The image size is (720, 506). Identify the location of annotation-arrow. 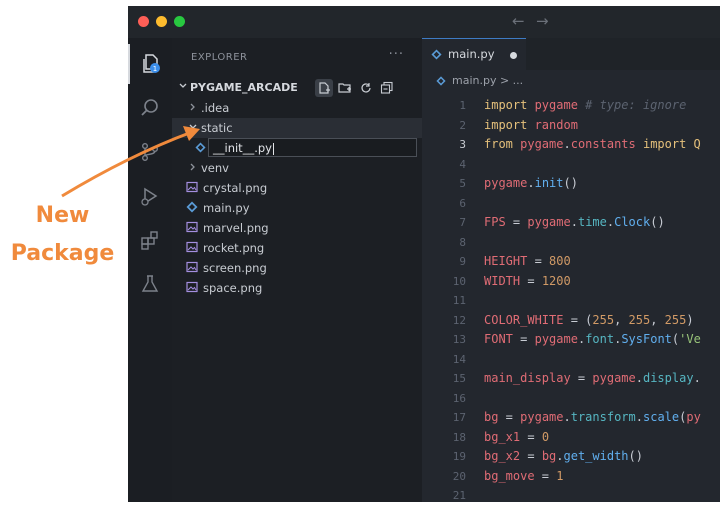
(130, 162).